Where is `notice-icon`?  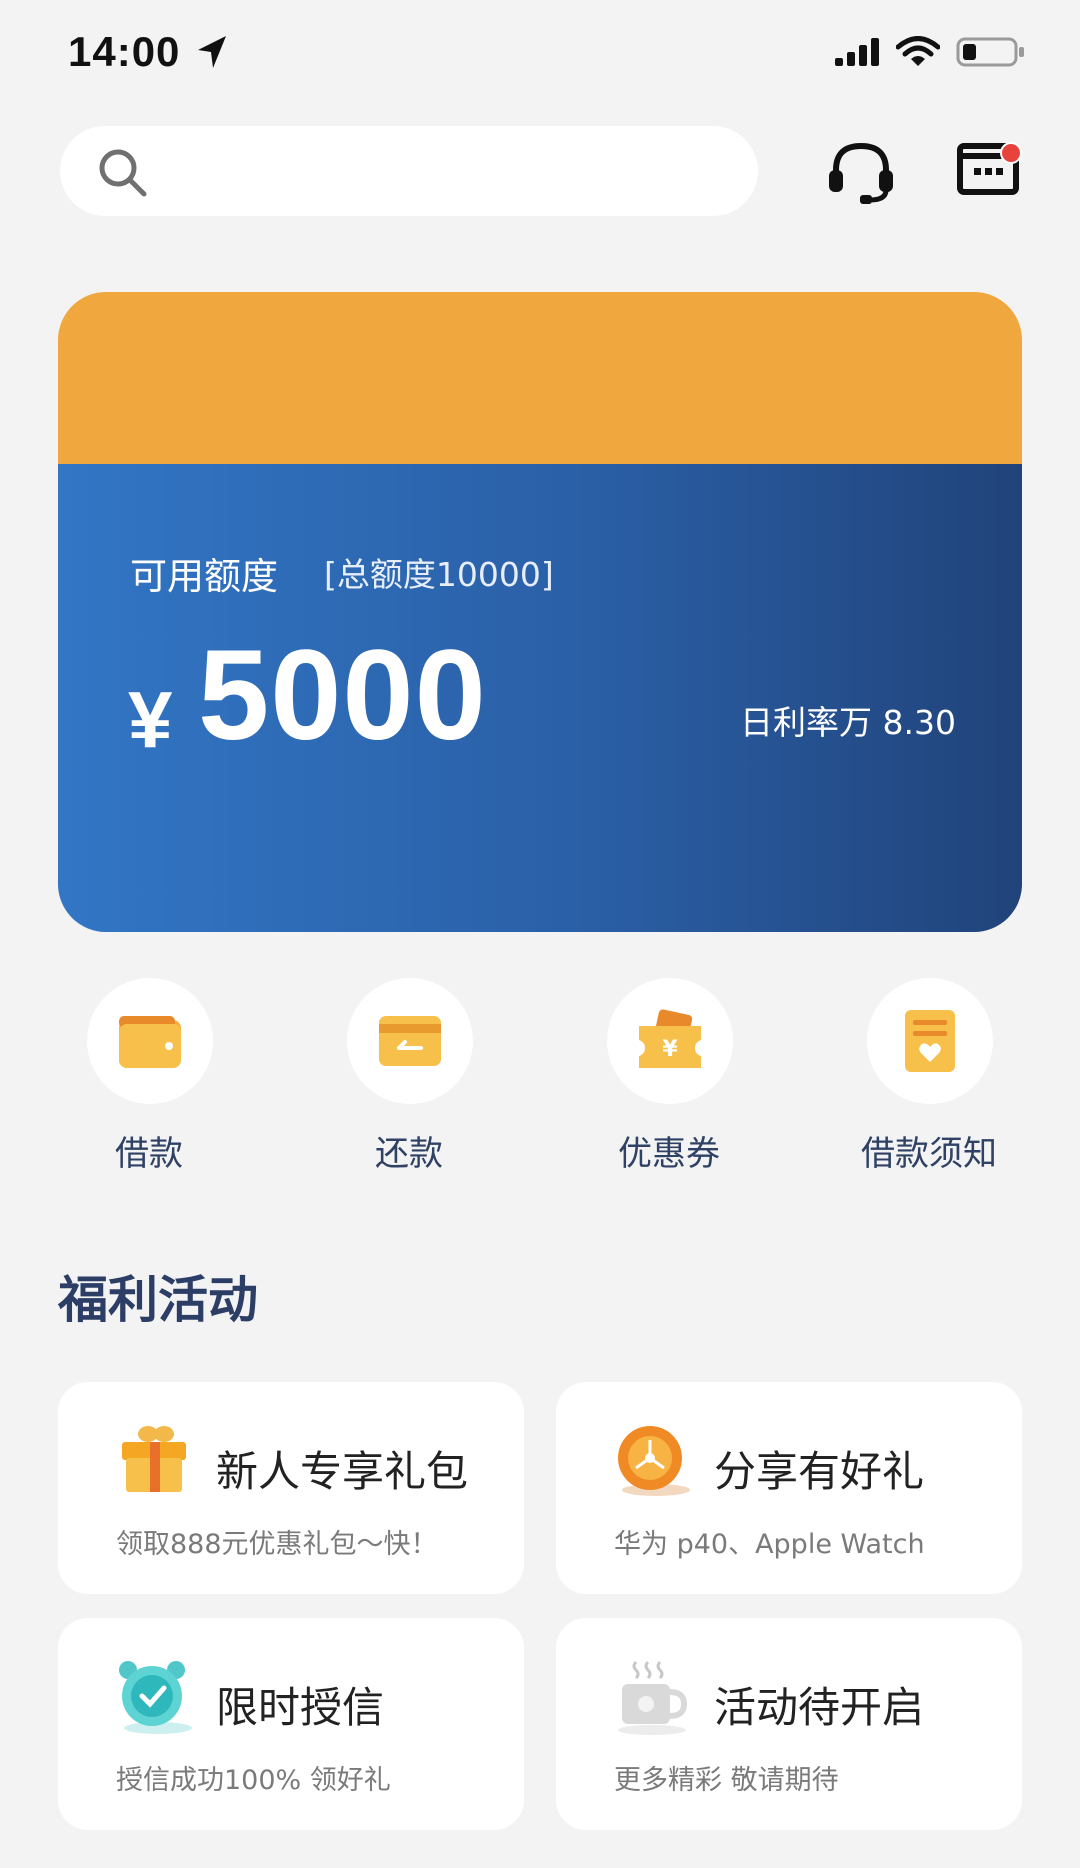
notice-icon is located at coordinates (930, 1041).